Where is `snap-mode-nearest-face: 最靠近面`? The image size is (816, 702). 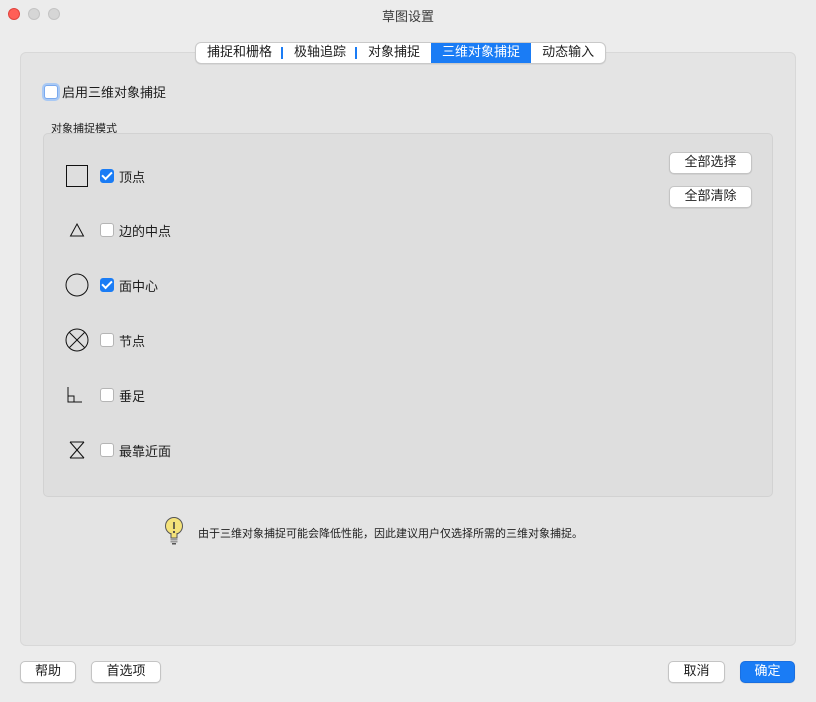 snap-mode-nearest-face: 最靠近面 is located at coordinates (117, 450).